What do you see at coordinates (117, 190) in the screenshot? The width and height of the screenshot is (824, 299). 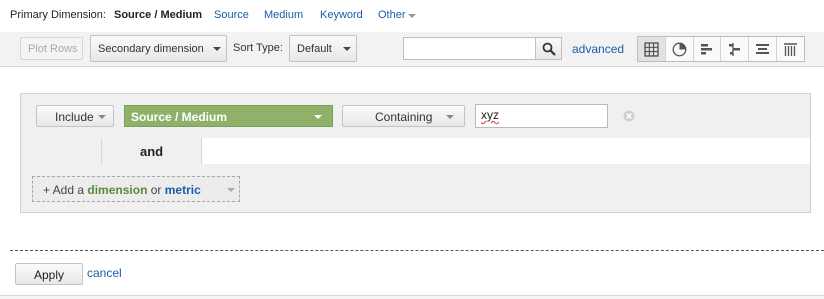 I see `add-dimension-word: dimension` at bounding box center [117, 190].